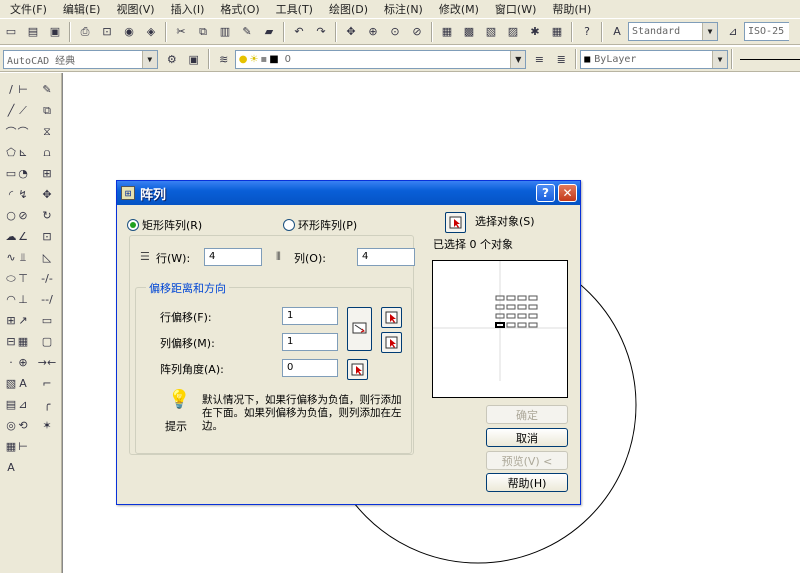 The image size is (800, 573). I want to click on selected-count-text: 已选择 0 个对象, so click(473, 244).